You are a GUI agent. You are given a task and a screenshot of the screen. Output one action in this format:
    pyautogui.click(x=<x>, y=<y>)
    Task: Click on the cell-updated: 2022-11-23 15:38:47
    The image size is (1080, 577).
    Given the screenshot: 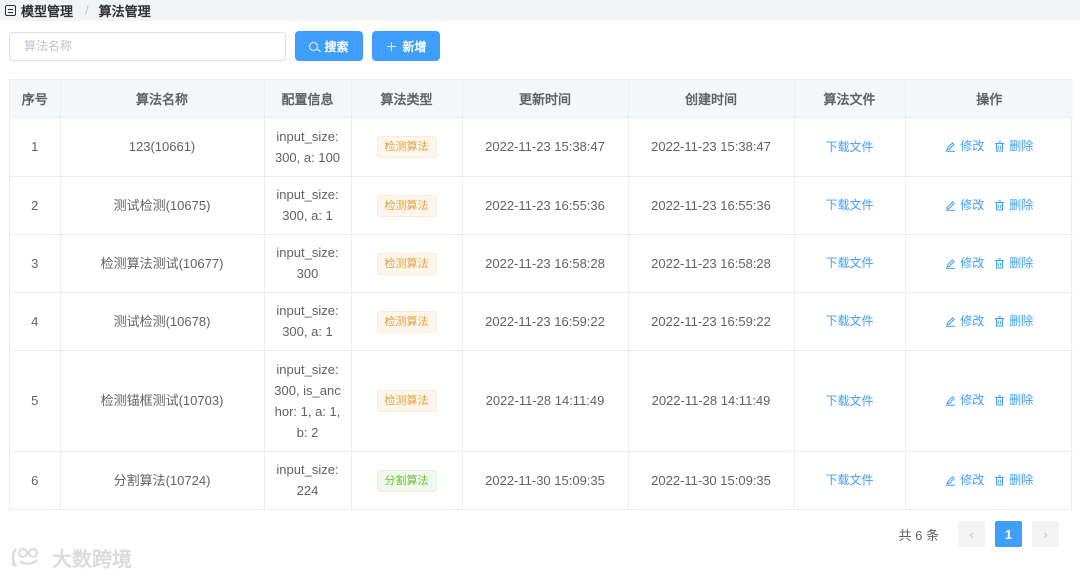 What is the action you would take?
    pyautogui.click(x=545, y=147)
    